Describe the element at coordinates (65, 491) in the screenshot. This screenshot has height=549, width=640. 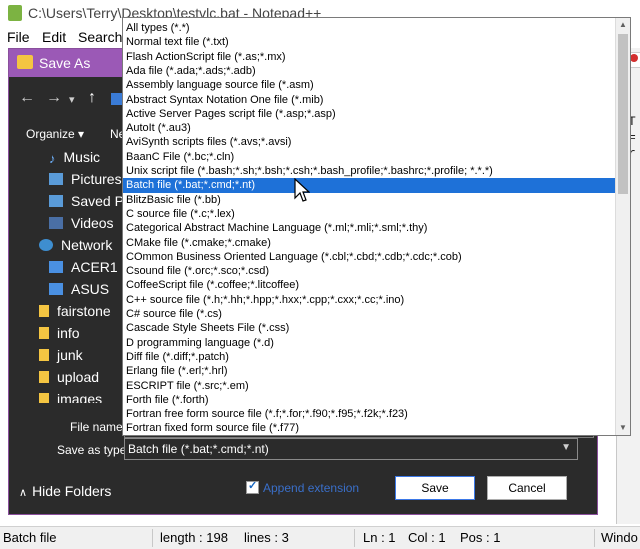
I see `hide-folders-button: ∧Hide Folders` at that location.